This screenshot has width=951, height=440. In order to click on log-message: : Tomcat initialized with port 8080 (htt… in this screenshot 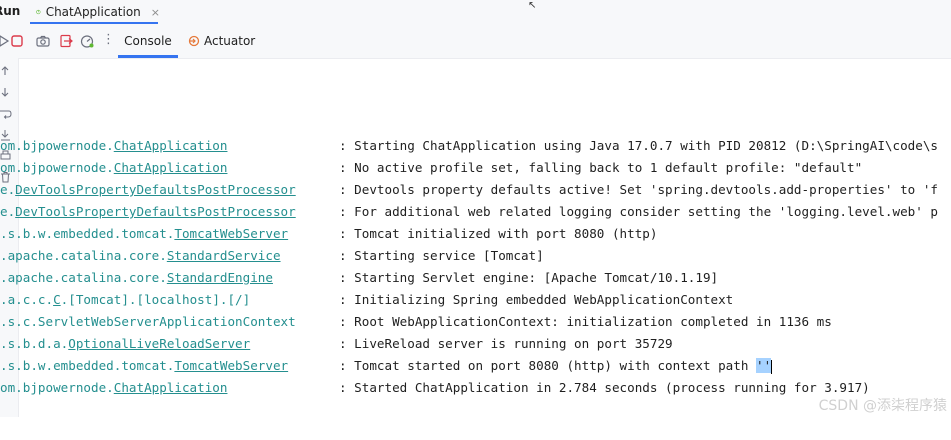, I will do `click(498, 233)`.